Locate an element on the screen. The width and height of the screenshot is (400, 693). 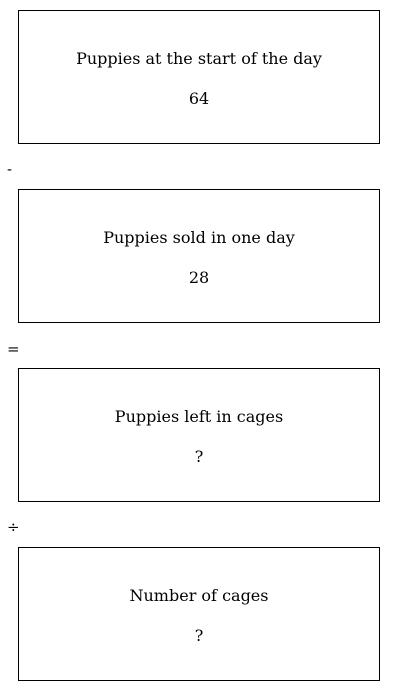
divide-operator: ÷ is located at coordinates (13, 527).